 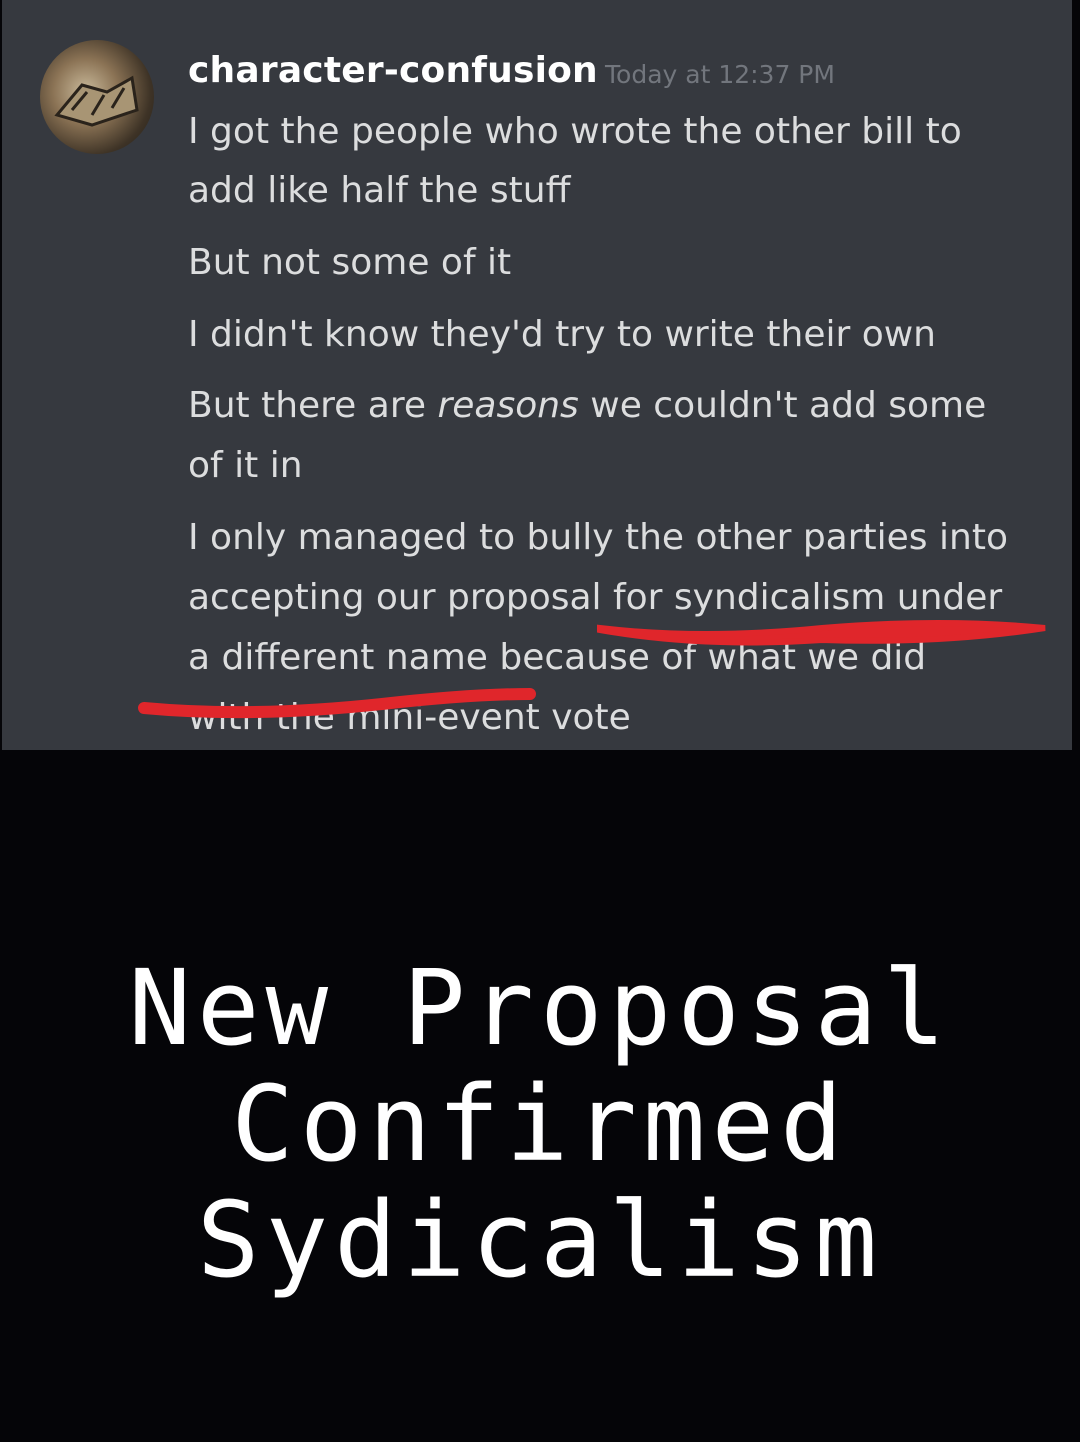 What do you see at coordinates (720, 74) in the screenshot?
I see `message-timestamp: Today at 12:37 PM` at bounding box center [720, 74].